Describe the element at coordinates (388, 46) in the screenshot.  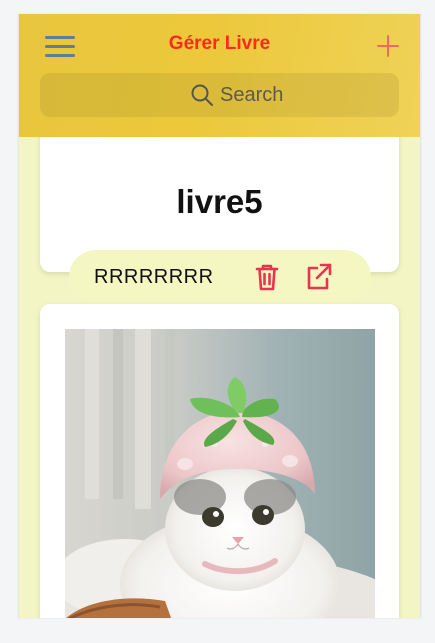
I see `plus-icon` at that location.